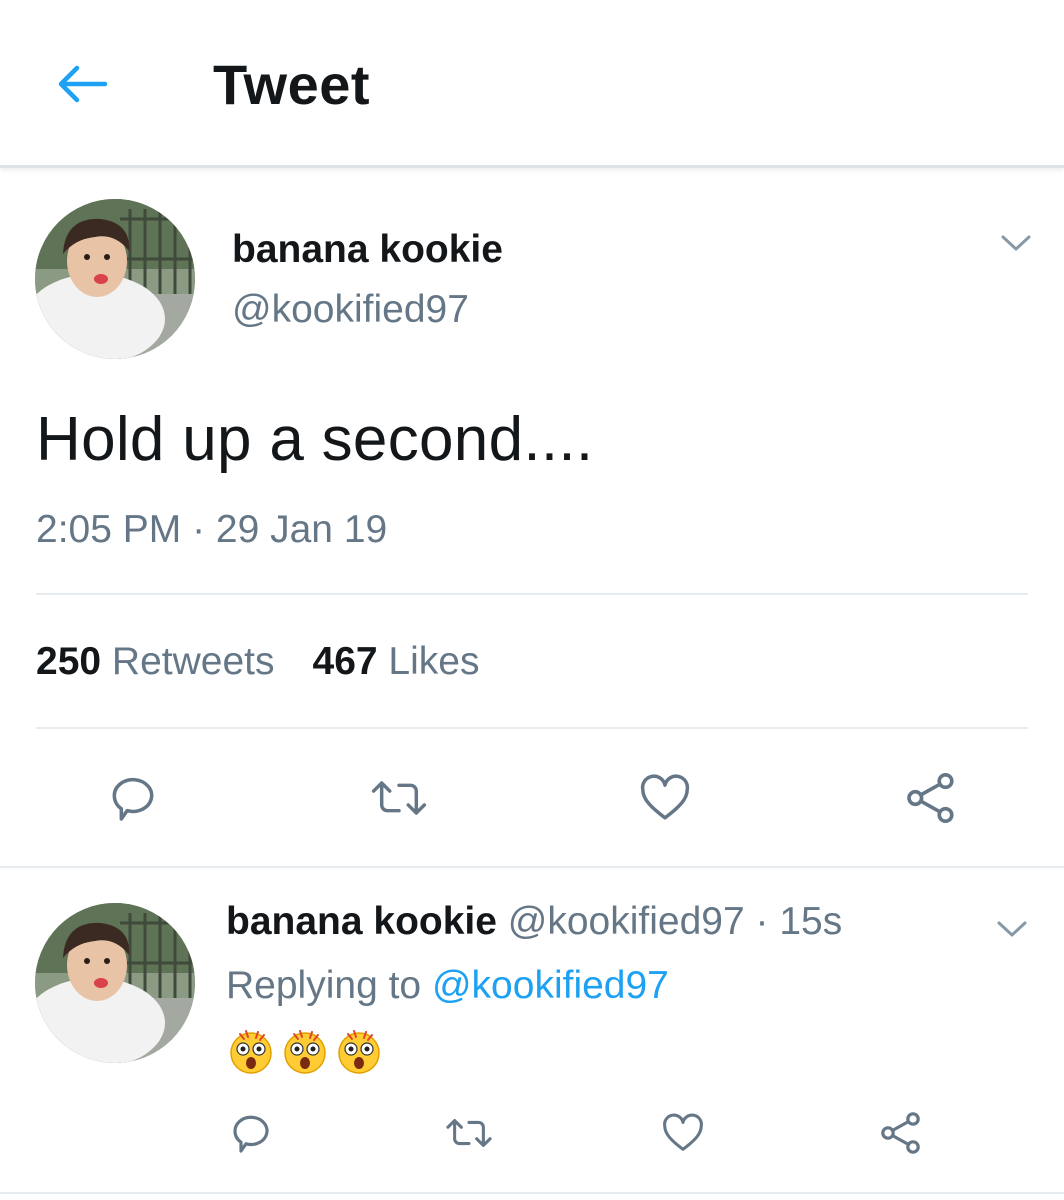  I want to click on retweets-label: Retweets, so click(193, 661).